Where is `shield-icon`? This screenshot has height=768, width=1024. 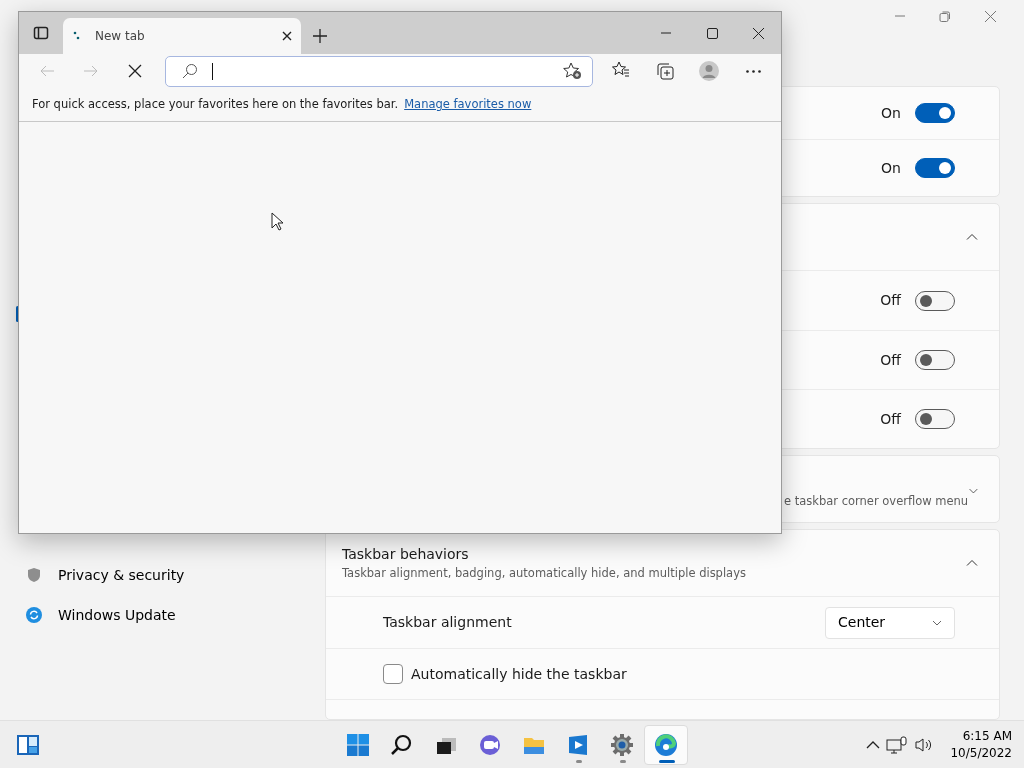 shield-icon is located at coordinates (34, 575).